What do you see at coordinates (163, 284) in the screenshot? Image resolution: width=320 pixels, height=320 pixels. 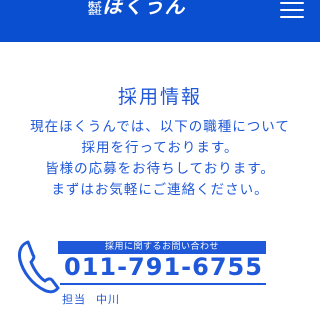 I see `phone-underline` at bounding box center [163, 284].